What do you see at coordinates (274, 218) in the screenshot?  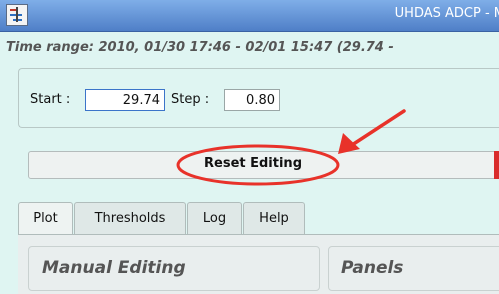 I see `tab-help: Help` at bounding box center [274, 218].